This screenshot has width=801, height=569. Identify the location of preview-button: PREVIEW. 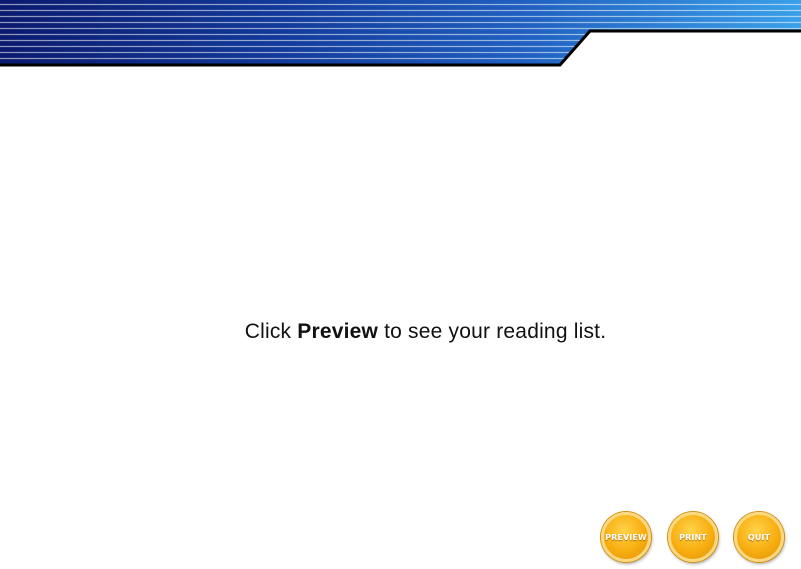
(626, 537).